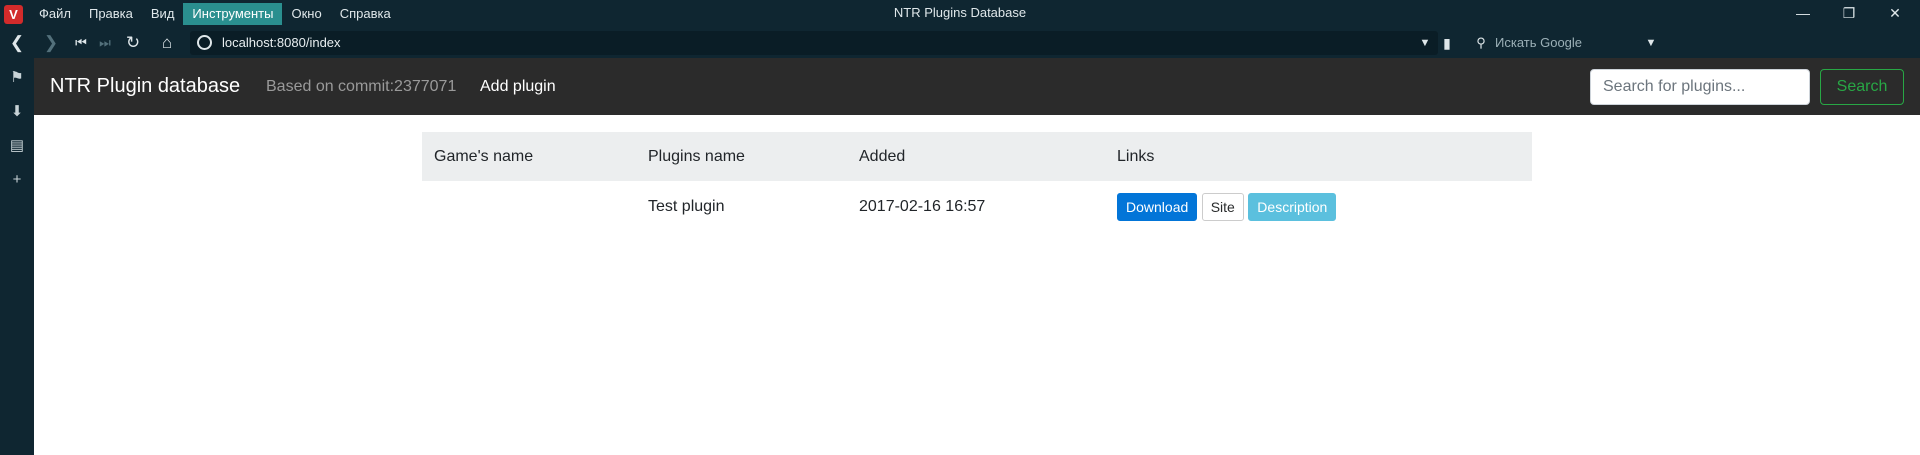 This screenshot has height=455, width=1920. I want to click on search-button: Search, so click(1862, 87).